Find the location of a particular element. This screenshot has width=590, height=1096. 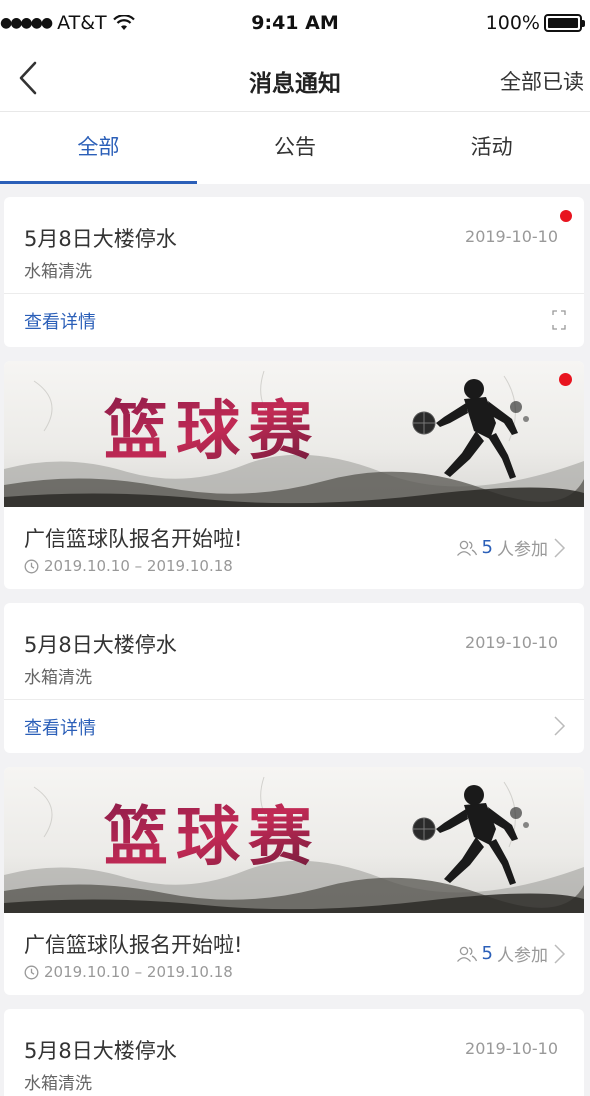

battery-percent: 100% is located at coordinates (512, 23).